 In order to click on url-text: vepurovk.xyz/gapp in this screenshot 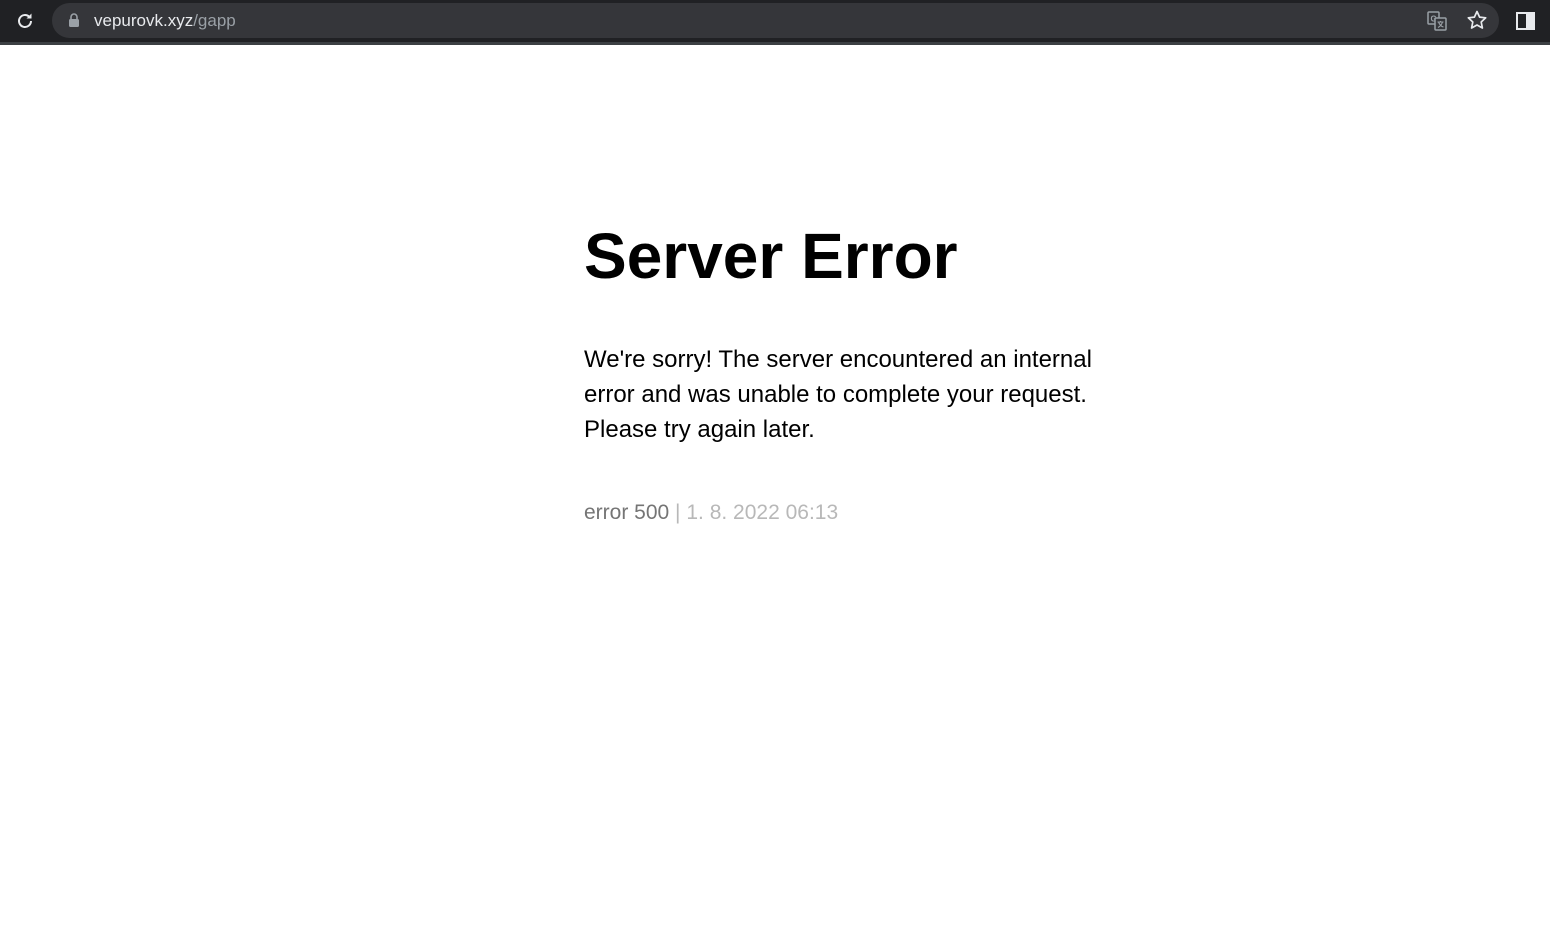, I will do `click(165, 21)`.